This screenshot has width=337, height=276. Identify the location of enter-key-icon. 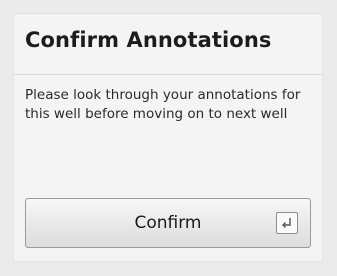
(287, 223).